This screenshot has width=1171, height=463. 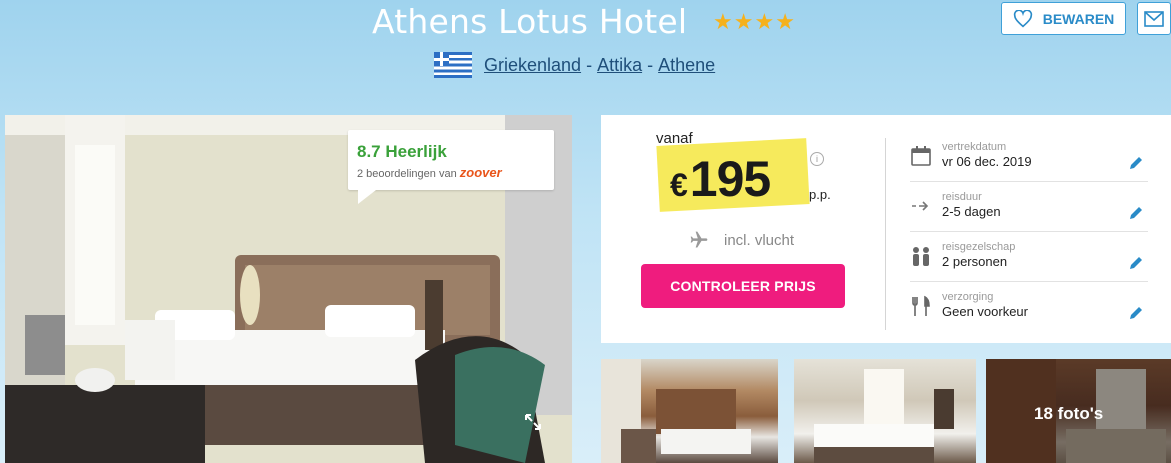 I want to click on detail-board: verzorging Geen voorkeur, so click(x=1030, y=309).